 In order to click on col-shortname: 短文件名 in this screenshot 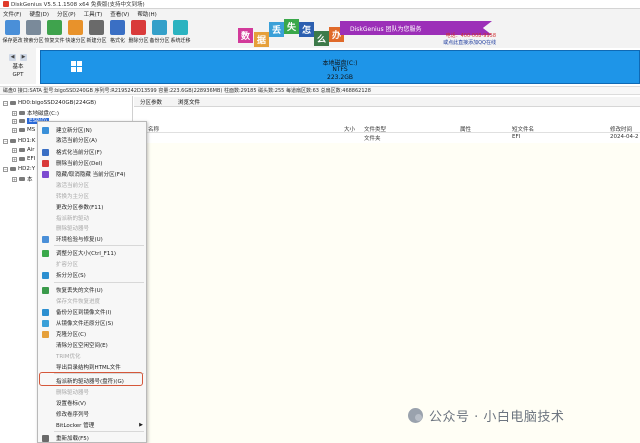, I will do `click(523, 129)`.